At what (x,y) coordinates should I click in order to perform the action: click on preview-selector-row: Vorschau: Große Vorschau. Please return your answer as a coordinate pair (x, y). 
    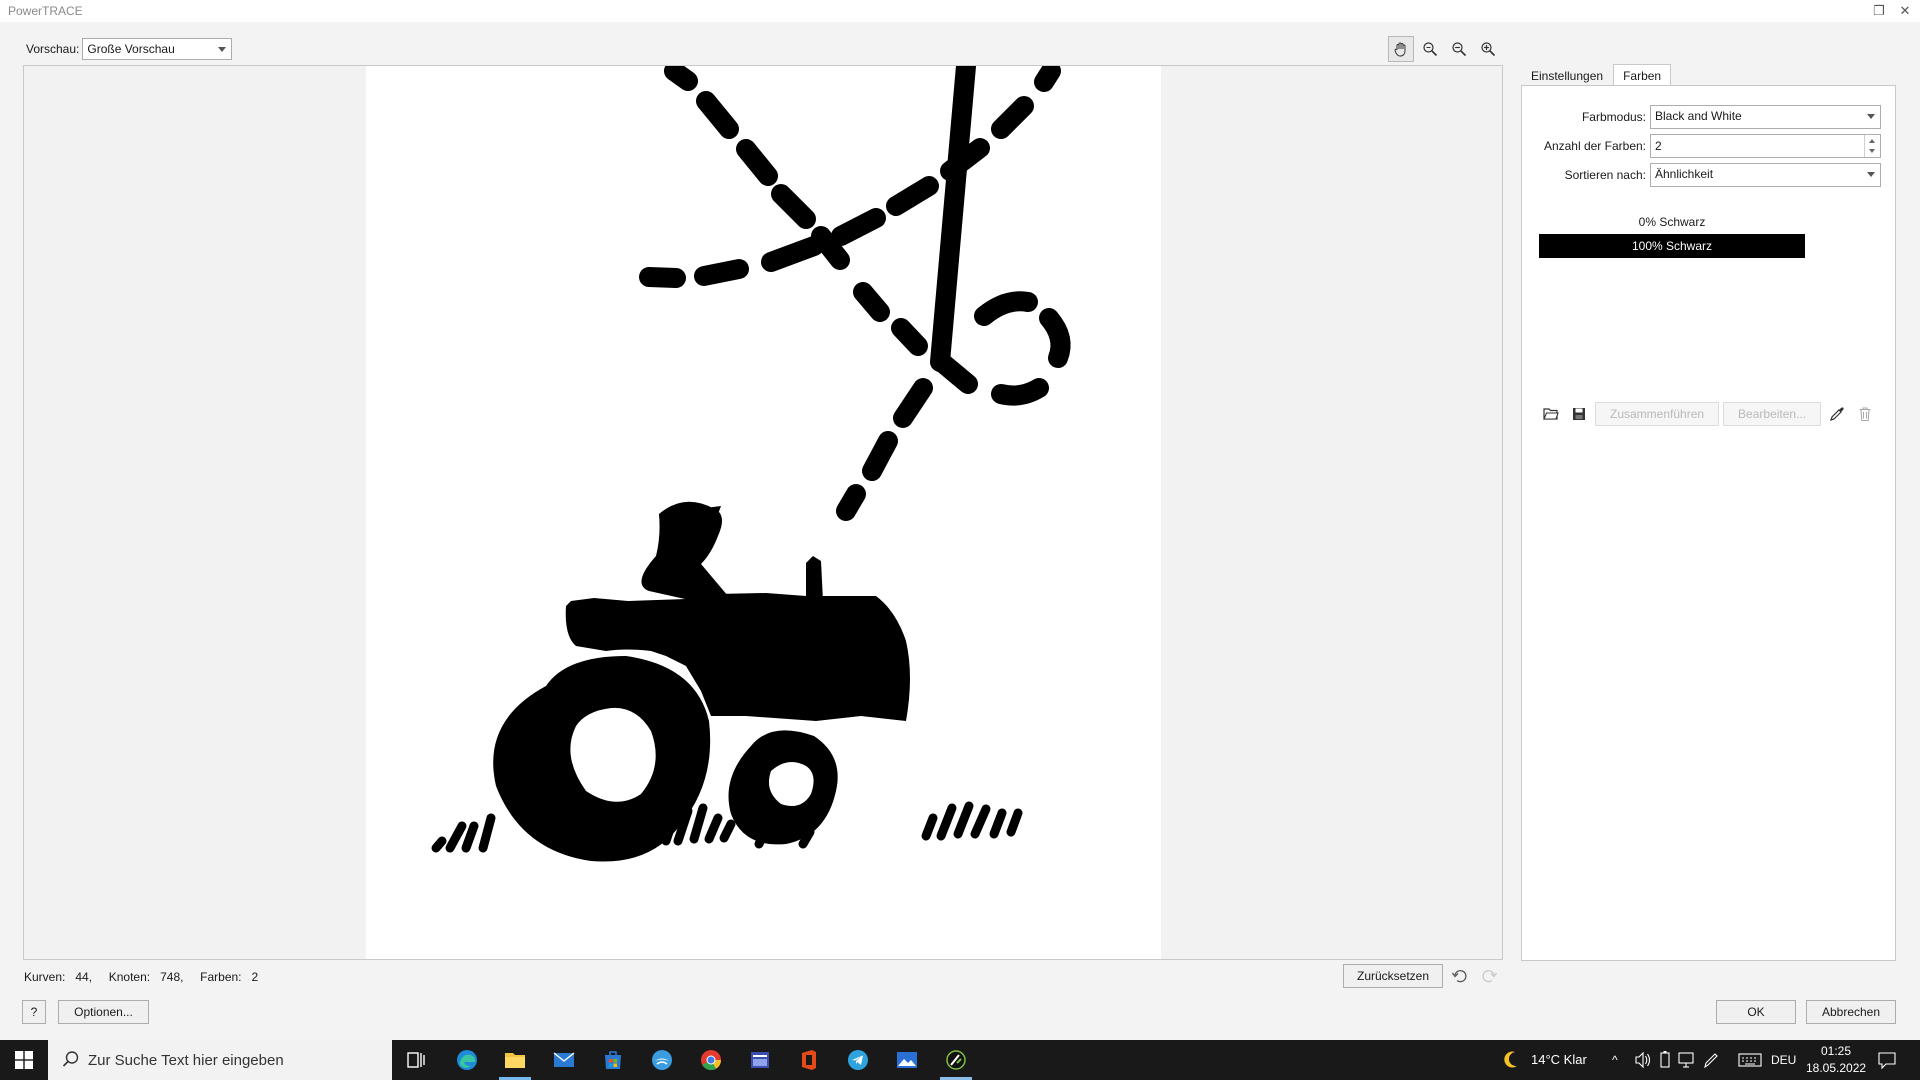
    Looking at the image, I should click on (129, 49).